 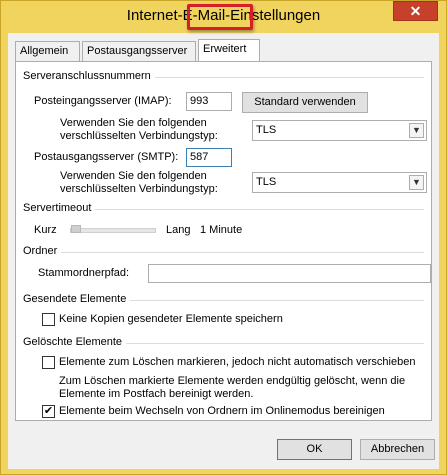 I want to click on section-folders: Ordner, so click(x=227, y=252).